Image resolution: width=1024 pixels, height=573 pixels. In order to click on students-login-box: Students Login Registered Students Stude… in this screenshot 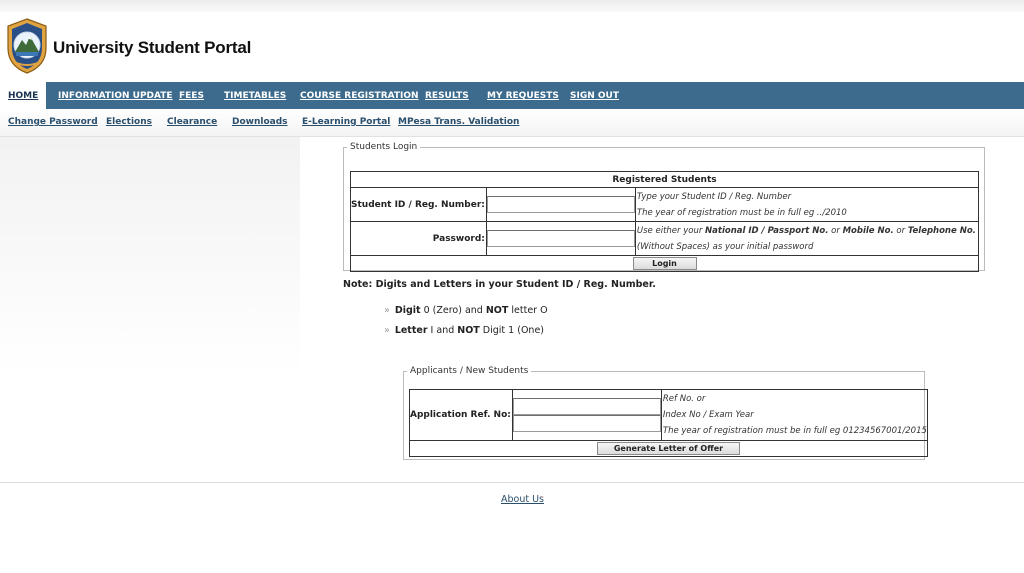, I will do `click(664, 207)`.